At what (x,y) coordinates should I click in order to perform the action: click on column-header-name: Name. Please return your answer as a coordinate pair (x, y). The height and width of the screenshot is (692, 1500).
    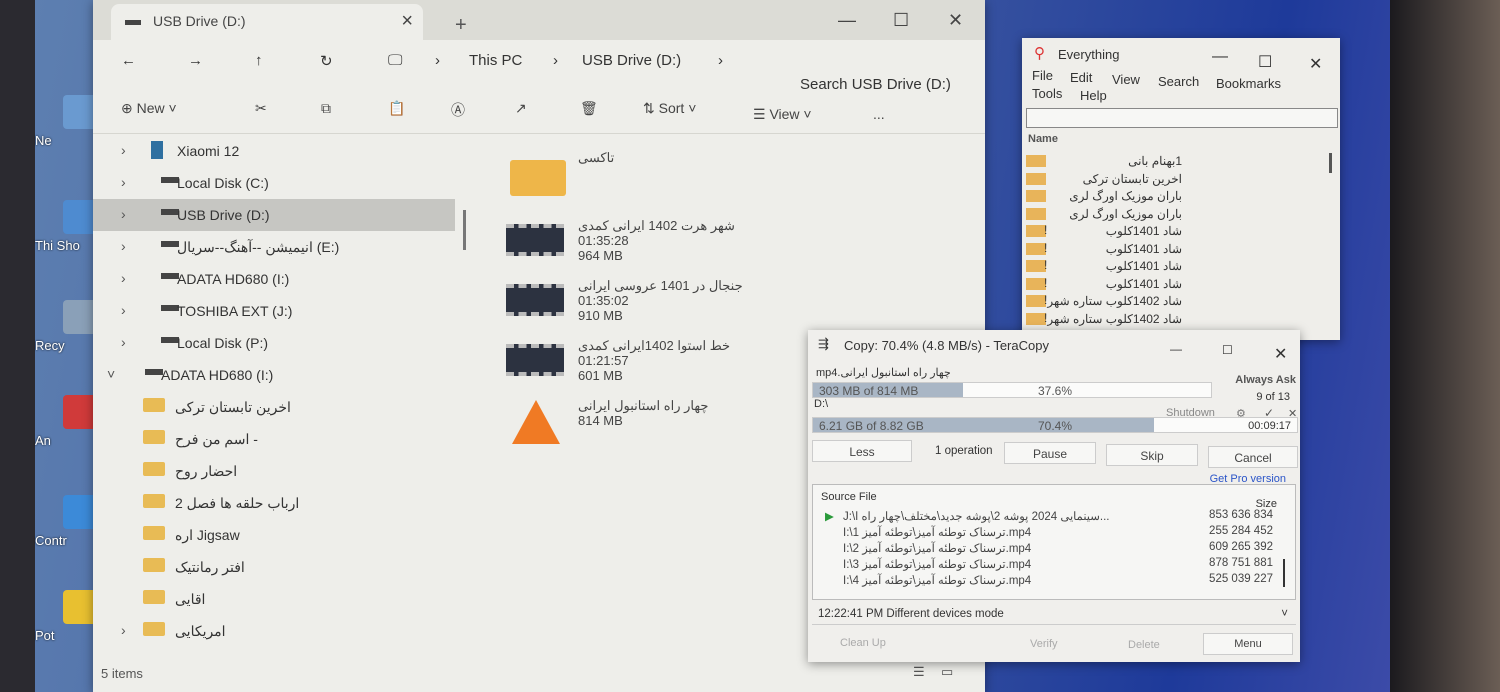
    Looking at the image, I should click on (1043, 139).